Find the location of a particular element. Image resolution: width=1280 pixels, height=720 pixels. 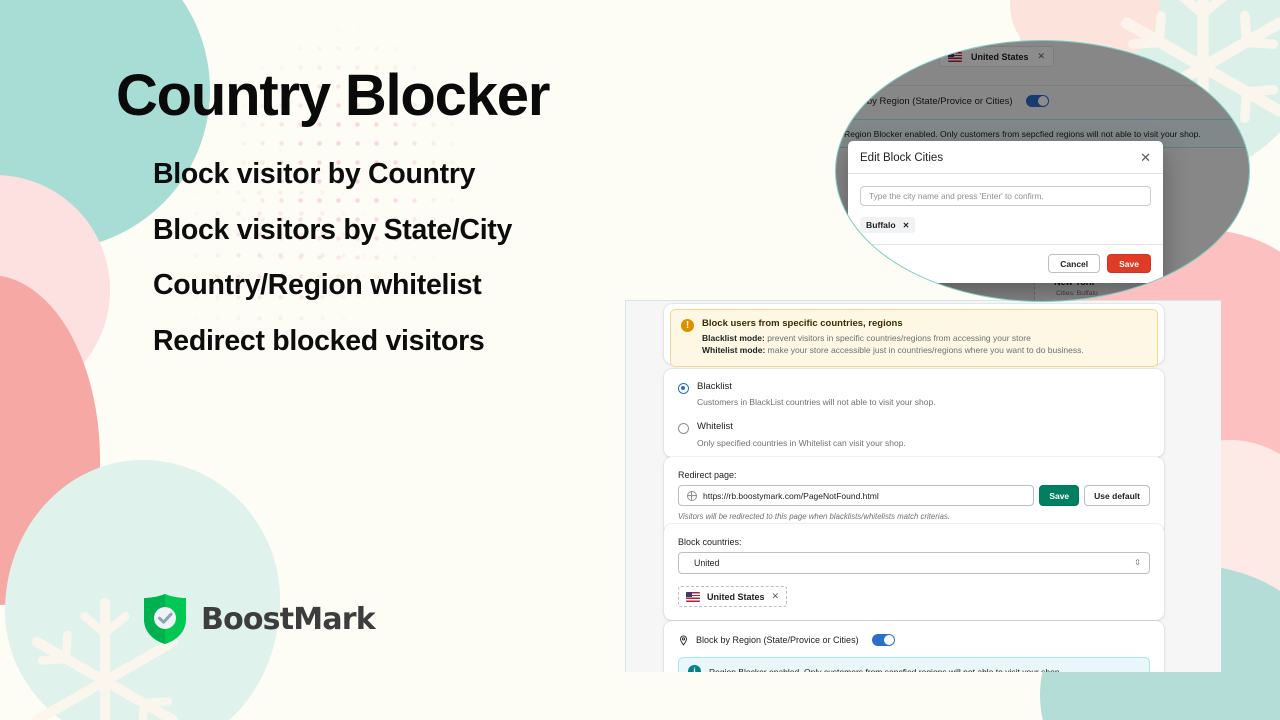

redirect-page-label: Redirect page: is located at coordinates (707, 475).